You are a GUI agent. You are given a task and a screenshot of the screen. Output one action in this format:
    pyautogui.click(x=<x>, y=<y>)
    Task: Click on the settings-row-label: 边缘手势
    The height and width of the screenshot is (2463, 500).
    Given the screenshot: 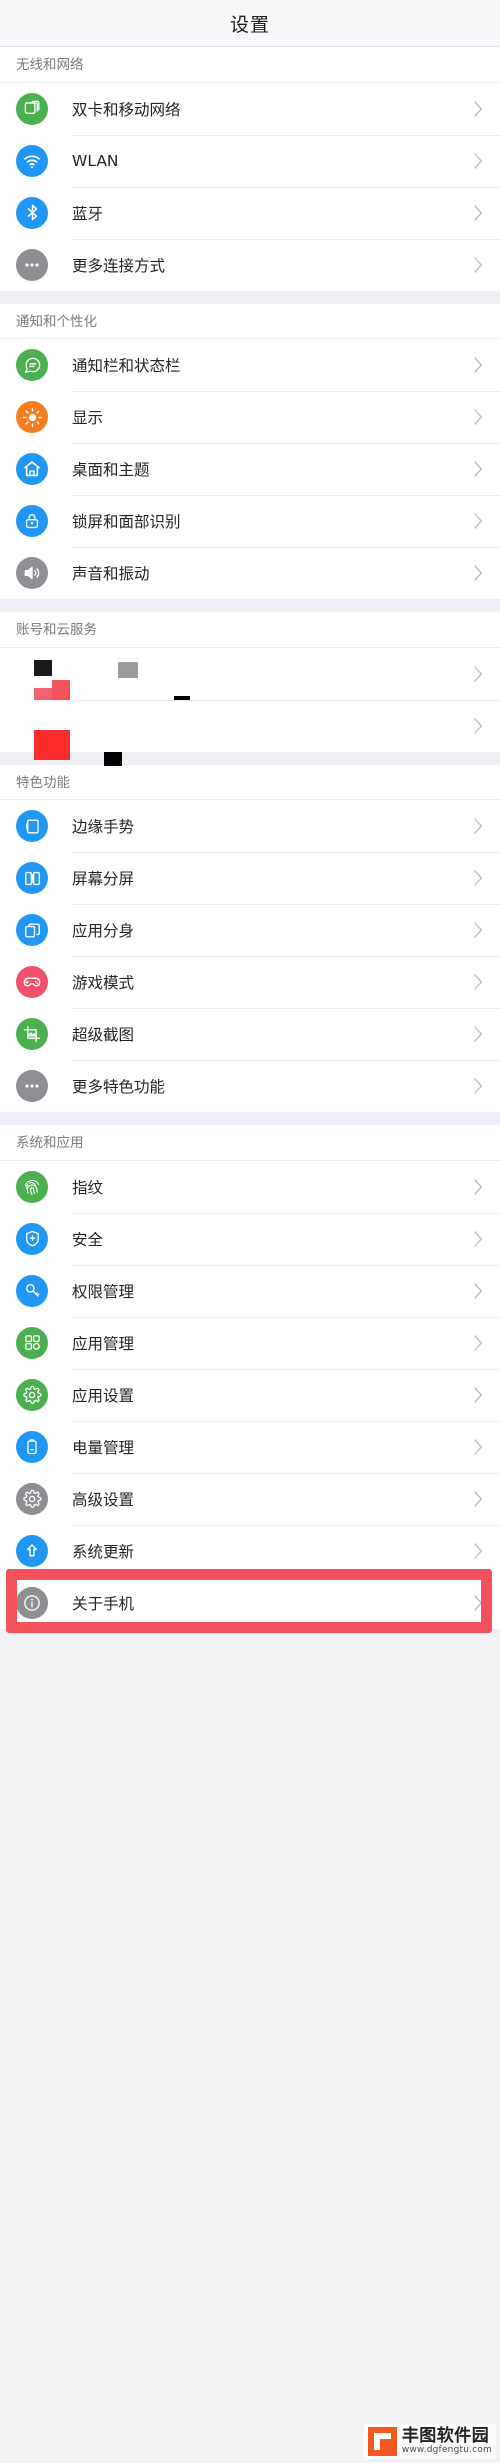 What is the action you would take?
    pyautogui.click(x=103, y=827)
    